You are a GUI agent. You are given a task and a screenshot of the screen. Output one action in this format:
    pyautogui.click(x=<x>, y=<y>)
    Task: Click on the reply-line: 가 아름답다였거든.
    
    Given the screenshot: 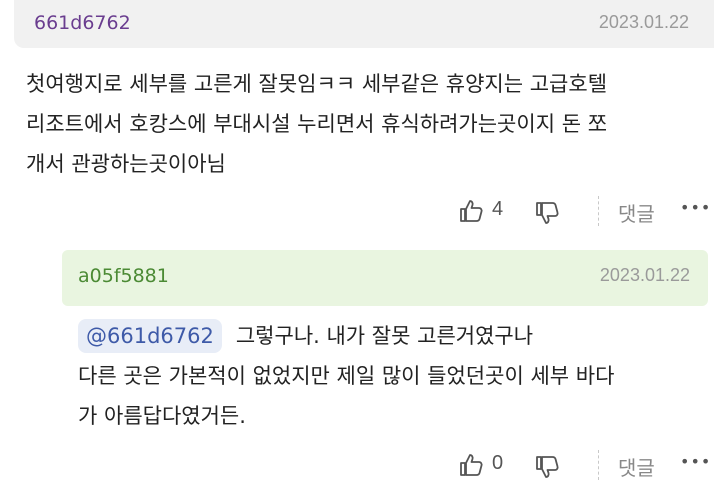 What is the action you would take?
    pyautogui.click(x=162, y=416)
    